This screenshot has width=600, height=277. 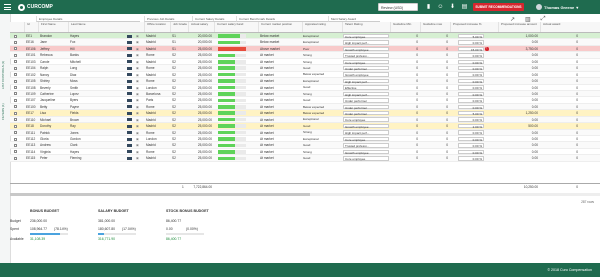 I want to click on header-market-position: Current market position, so click(x=280, y=27).